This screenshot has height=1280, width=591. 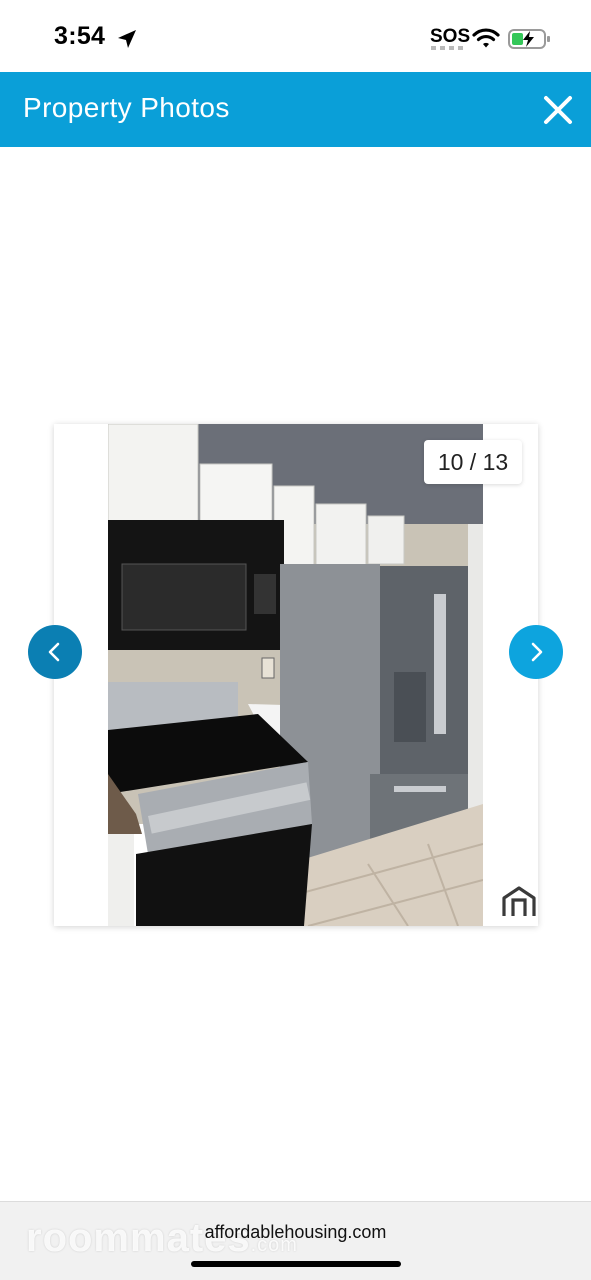 What do you see at coordinates (529, 39) in the screenshot?
I see `battery-charging-icon` at bounding box center [529, 39].